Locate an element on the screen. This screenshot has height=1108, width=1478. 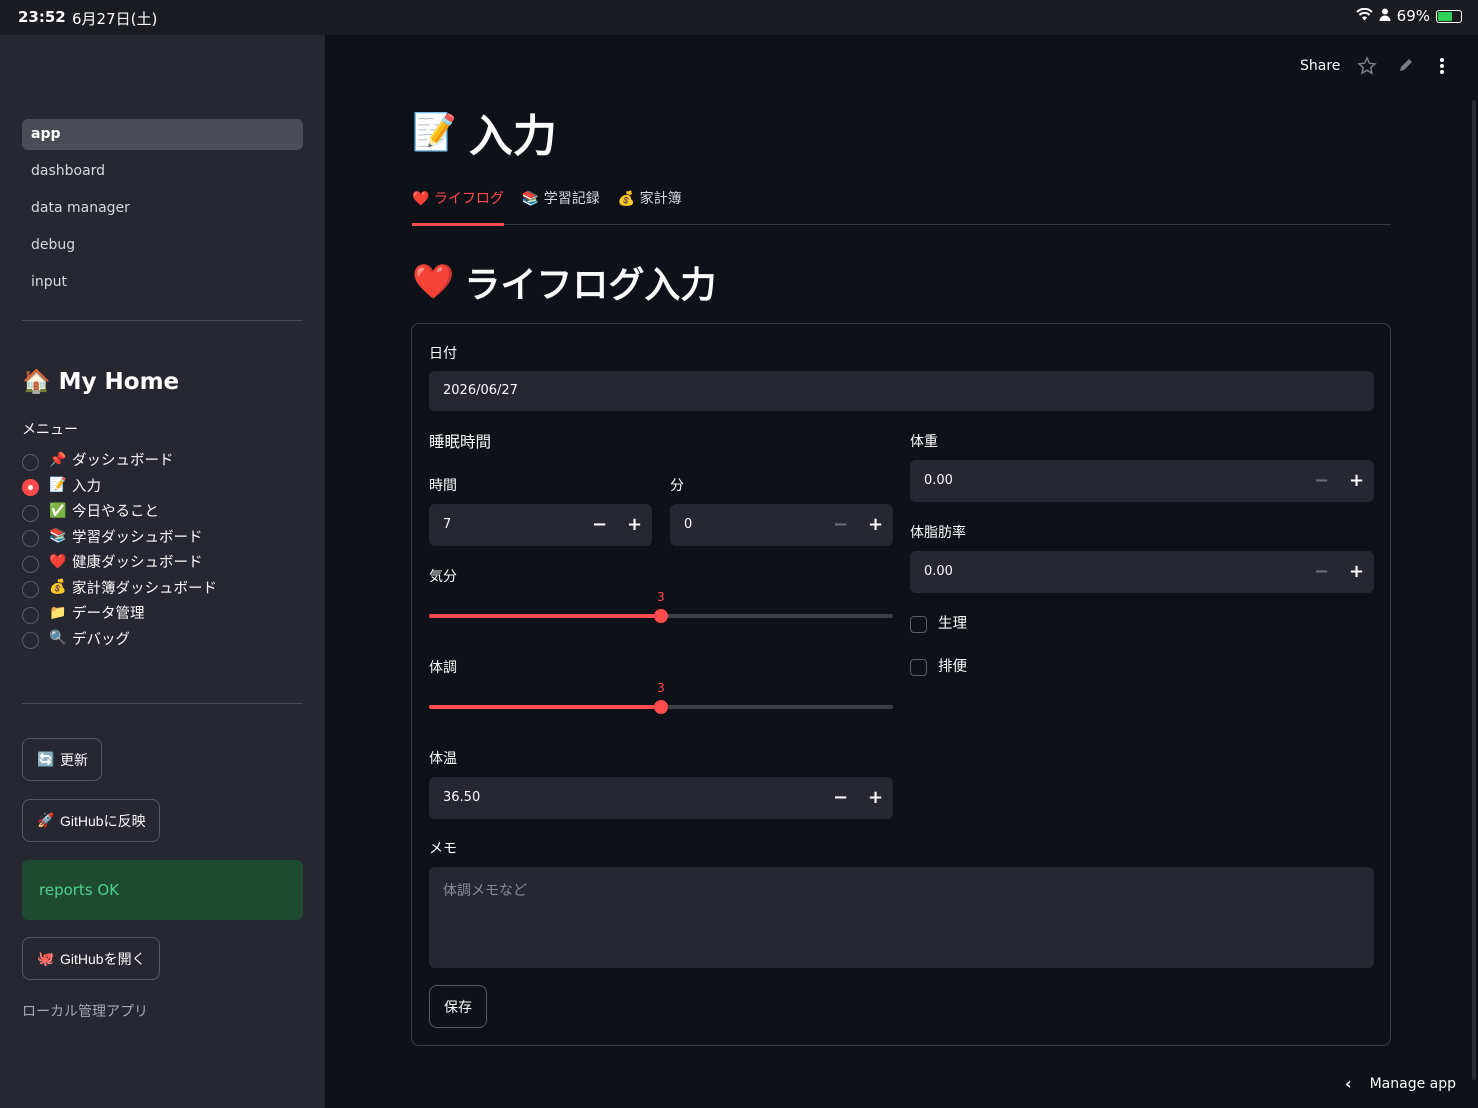
person-icon is located at coordinates (1385, 16).